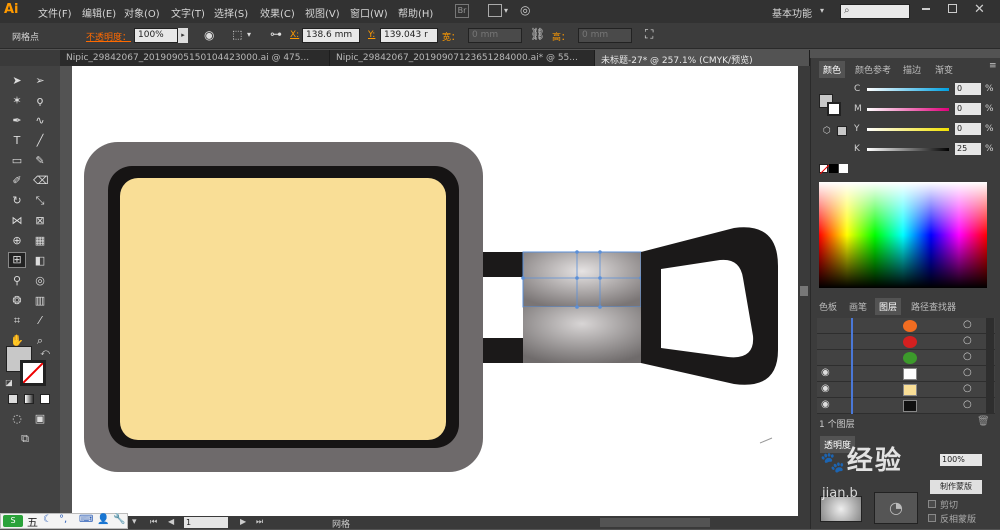 The width and height of the screenshot is (1000, 530). Describe the element at coordinates (462, 11) in the screenshot. I see `bridge-button: Br` at that location.